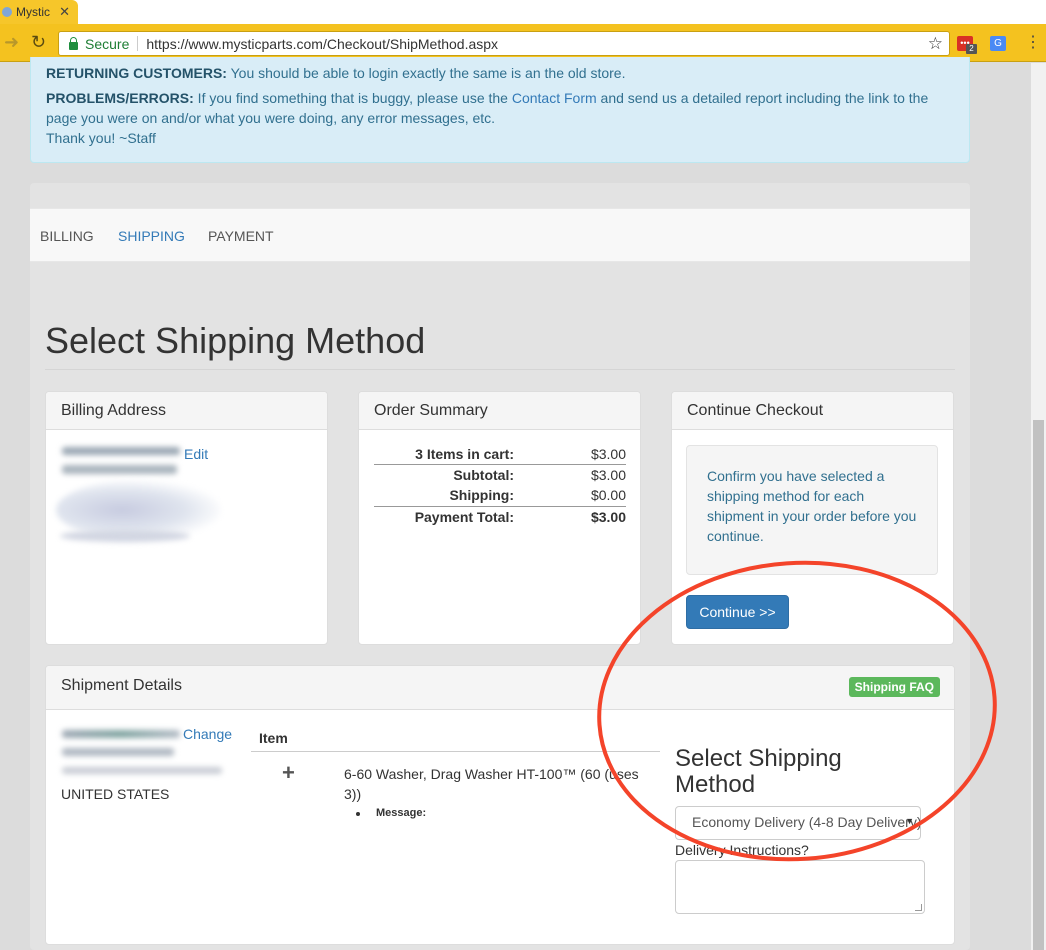  I want to click on extension-icon: ••• 2, so click(967, 45).